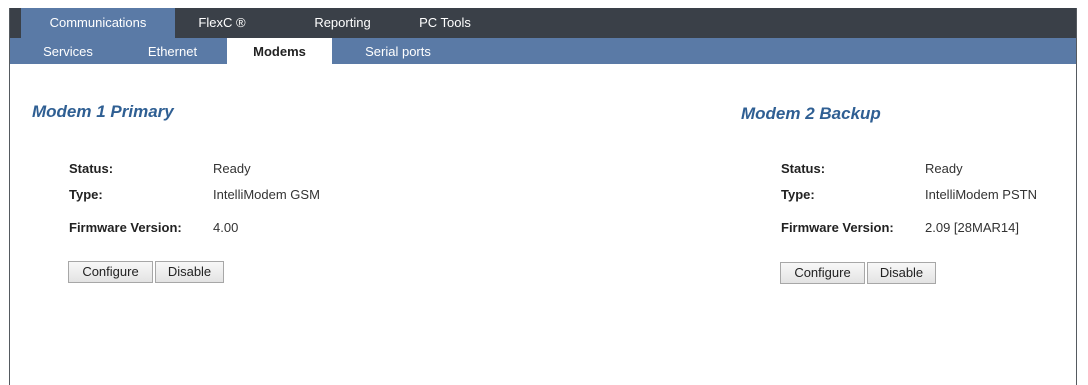  Describe the element at coordinates (222, 23) in the screenshot. I see `tab-flexc: FlexC ®` at that location.